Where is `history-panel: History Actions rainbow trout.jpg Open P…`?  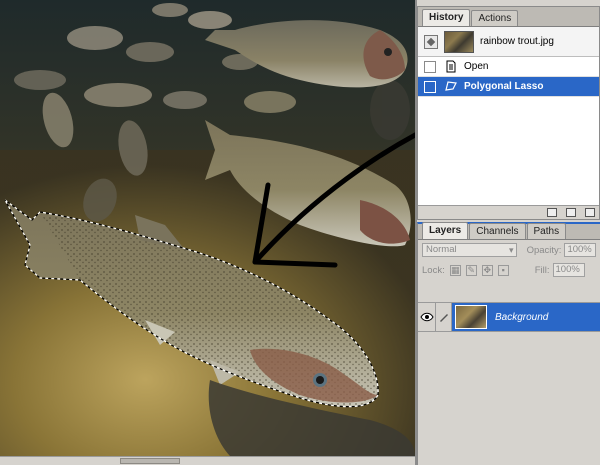
history-panel: History Actions rainbow trout.jpg Open P… is located at coordinates (508, 113).